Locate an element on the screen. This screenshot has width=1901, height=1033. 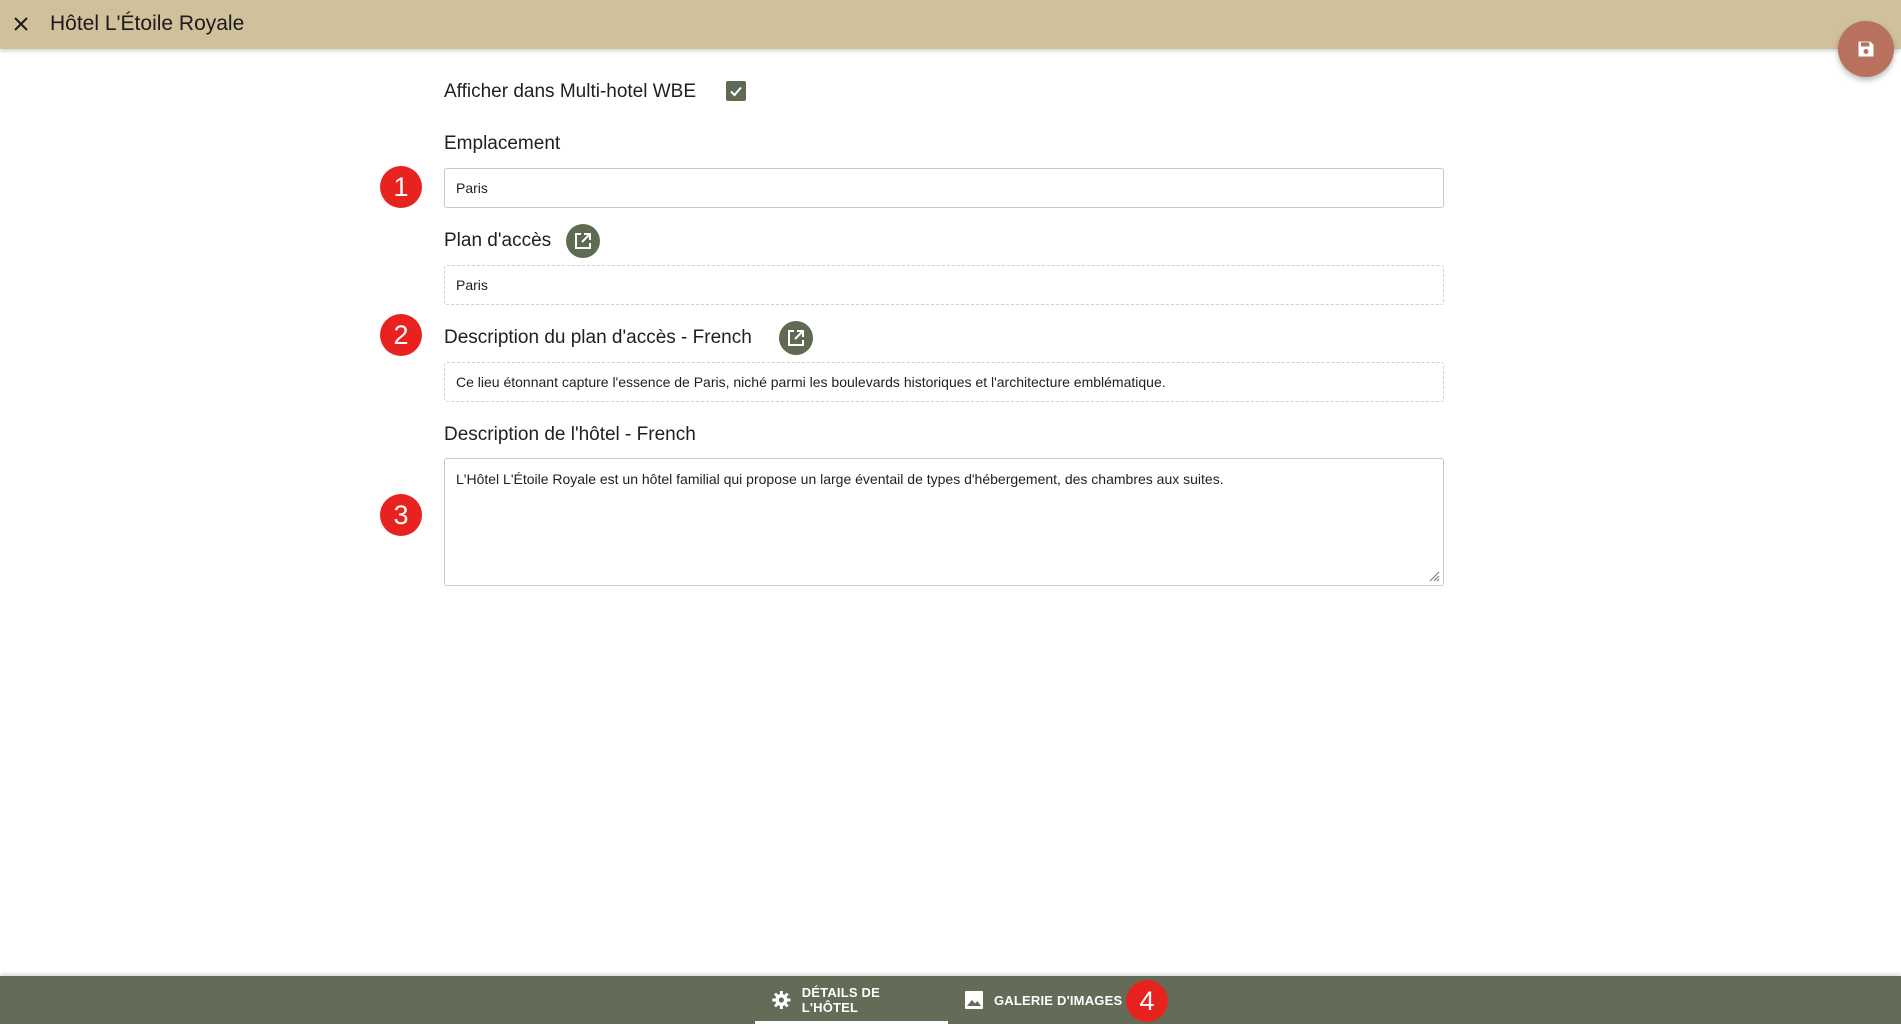
close-icon is located at coordinates (21, 24).